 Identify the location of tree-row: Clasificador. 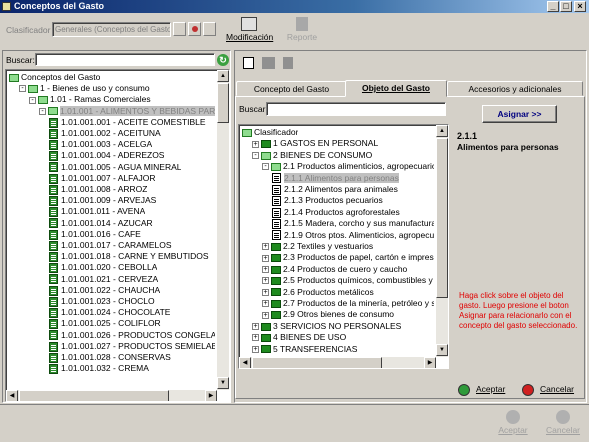
(270, 132).